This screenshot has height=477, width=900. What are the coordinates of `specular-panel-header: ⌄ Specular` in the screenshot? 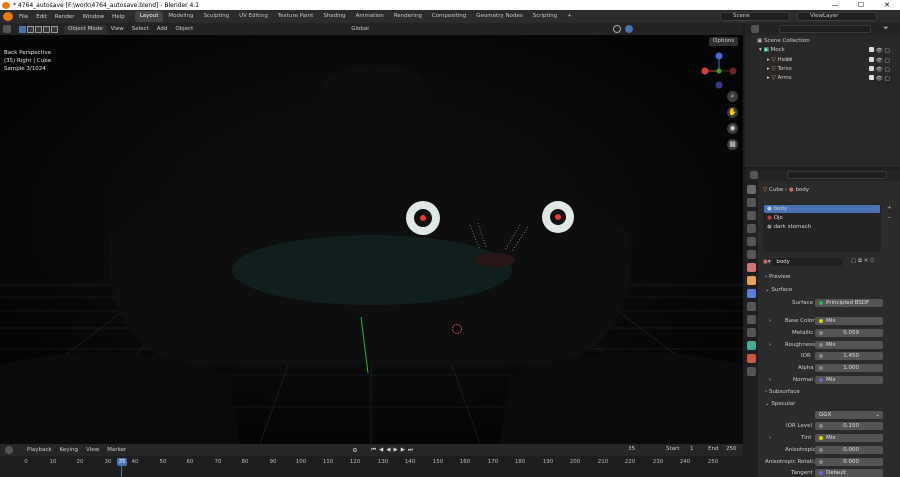 It's located at (780, 404).